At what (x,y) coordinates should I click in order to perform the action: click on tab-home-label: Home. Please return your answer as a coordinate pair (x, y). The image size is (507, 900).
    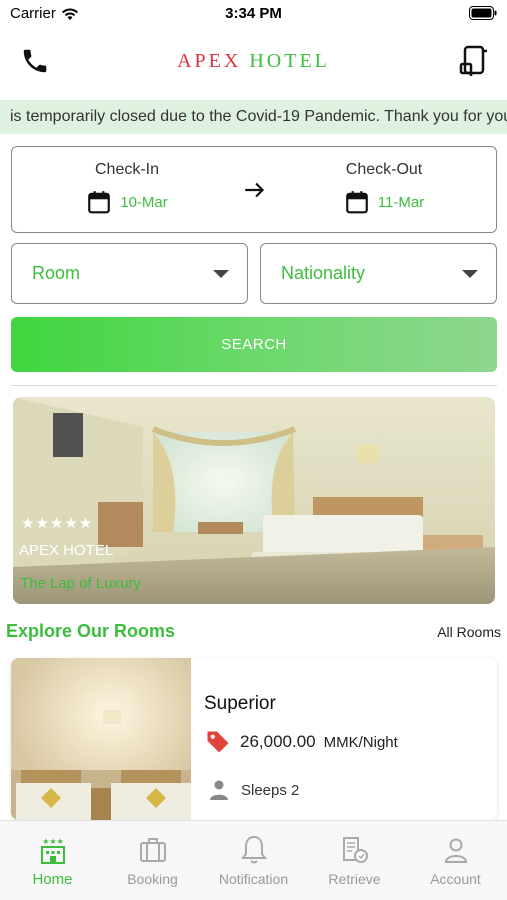
    Looking at the image, I should click on (52, 879).